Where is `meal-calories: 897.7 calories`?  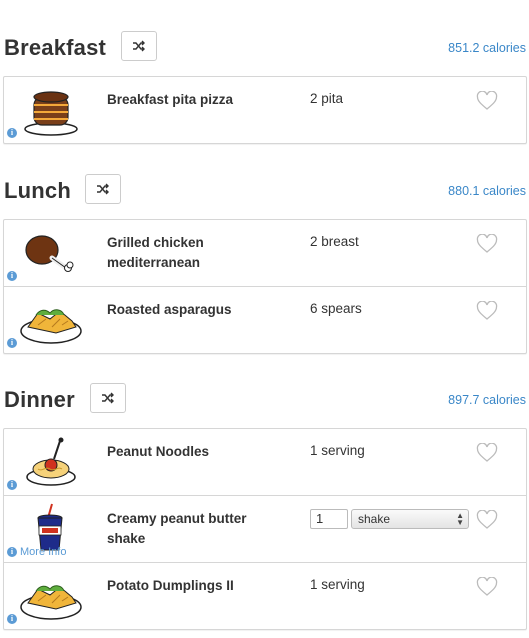
meal-calories: 897.7 calories is located at coordinates (487, 400).